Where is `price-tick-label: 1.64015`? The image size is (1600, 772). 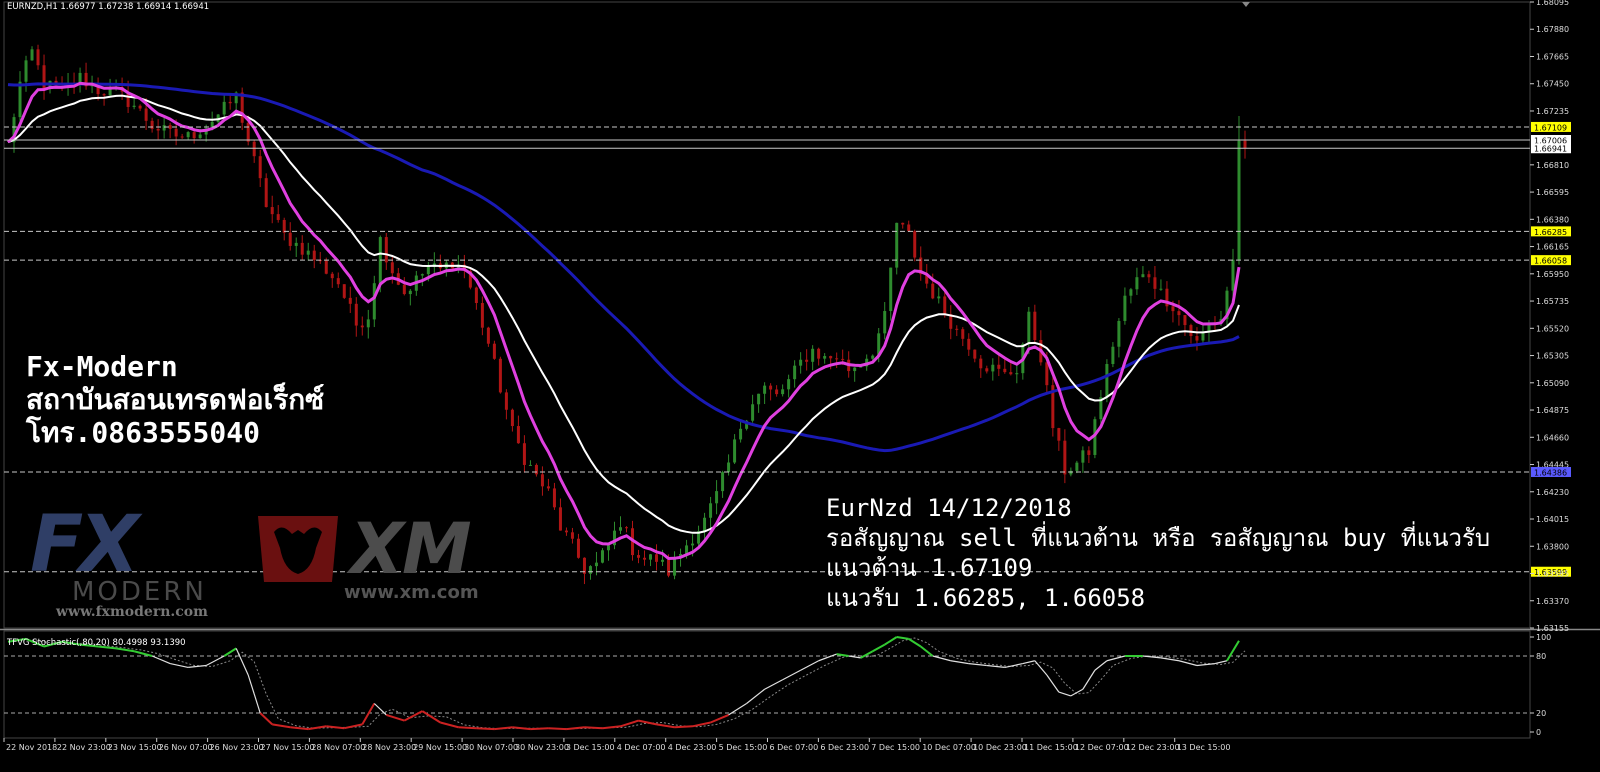 price-tick-label: 1.64015 is located at coordinates (1552, 519).